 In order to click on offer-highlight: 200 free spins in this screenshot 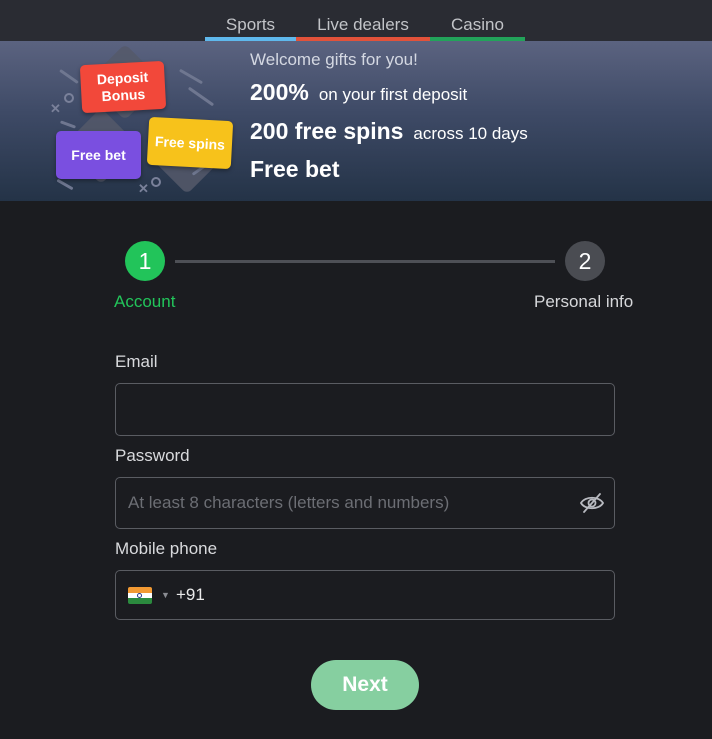, I will do `click(327, 131)`.